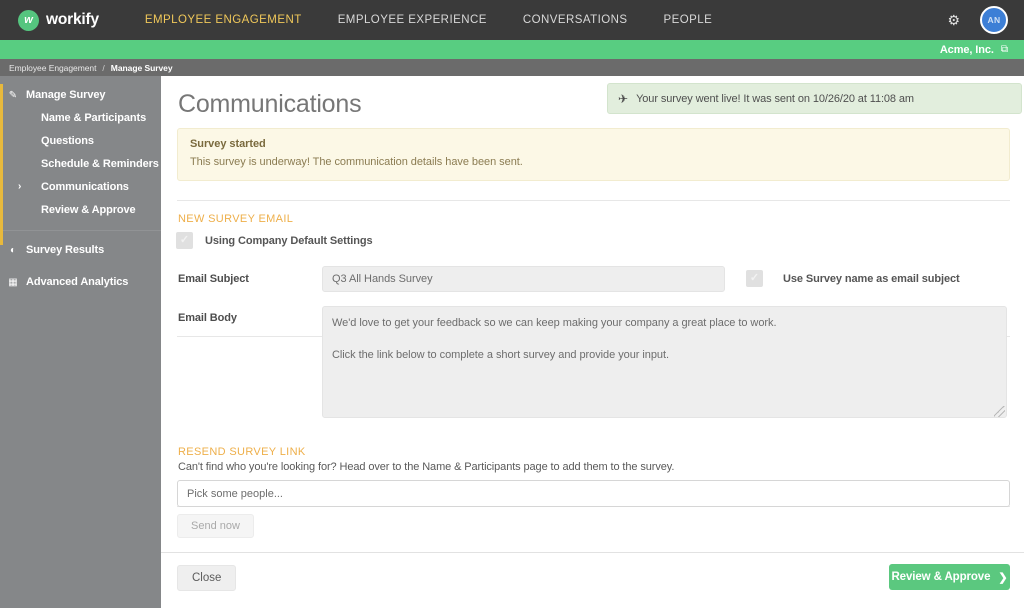  I want to click on review-approve-button: Review & Approve ❯, so click(949, 577).